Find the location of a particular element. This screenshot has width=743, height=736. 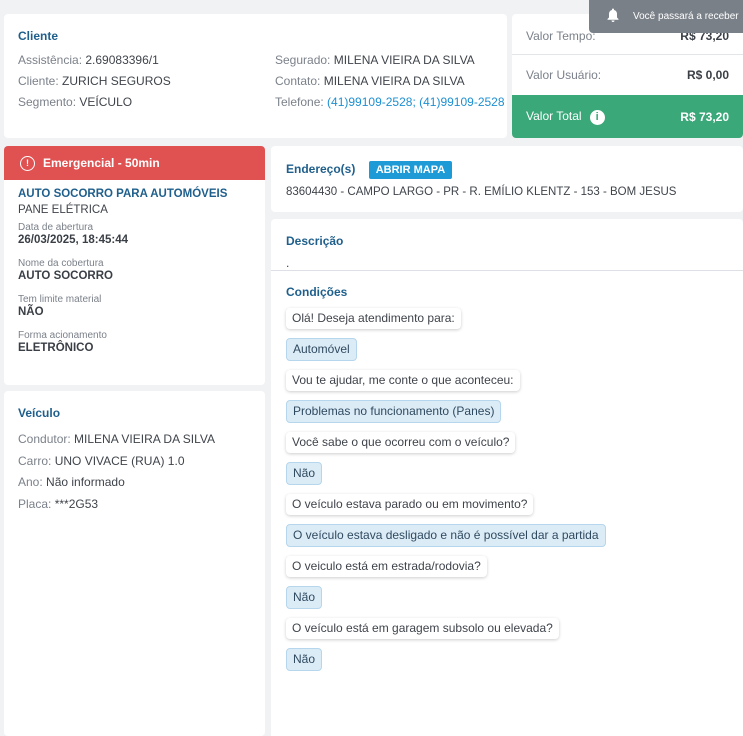

question-row: Vou te ajudar, me conte o que aconteceu: is located at coordinates (507, 380).